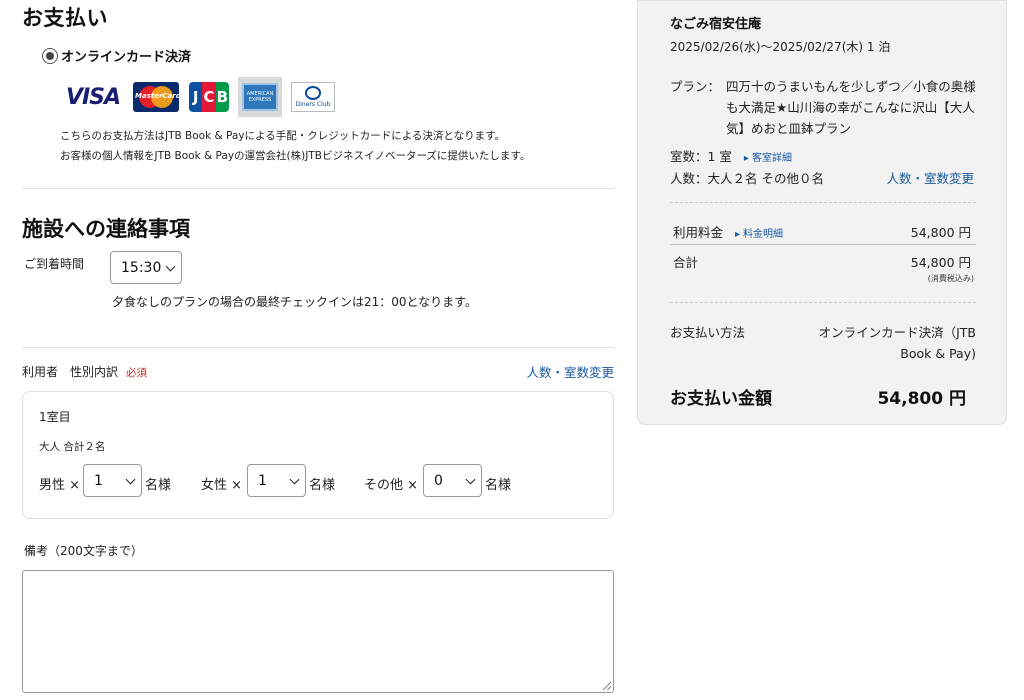 This screenshot has width=1024, height=700. What do you see at coordinates (570, 371) in the screenshot?
I see `change-guests-link: 人数・室数変更` at bounding box center [570, 371].